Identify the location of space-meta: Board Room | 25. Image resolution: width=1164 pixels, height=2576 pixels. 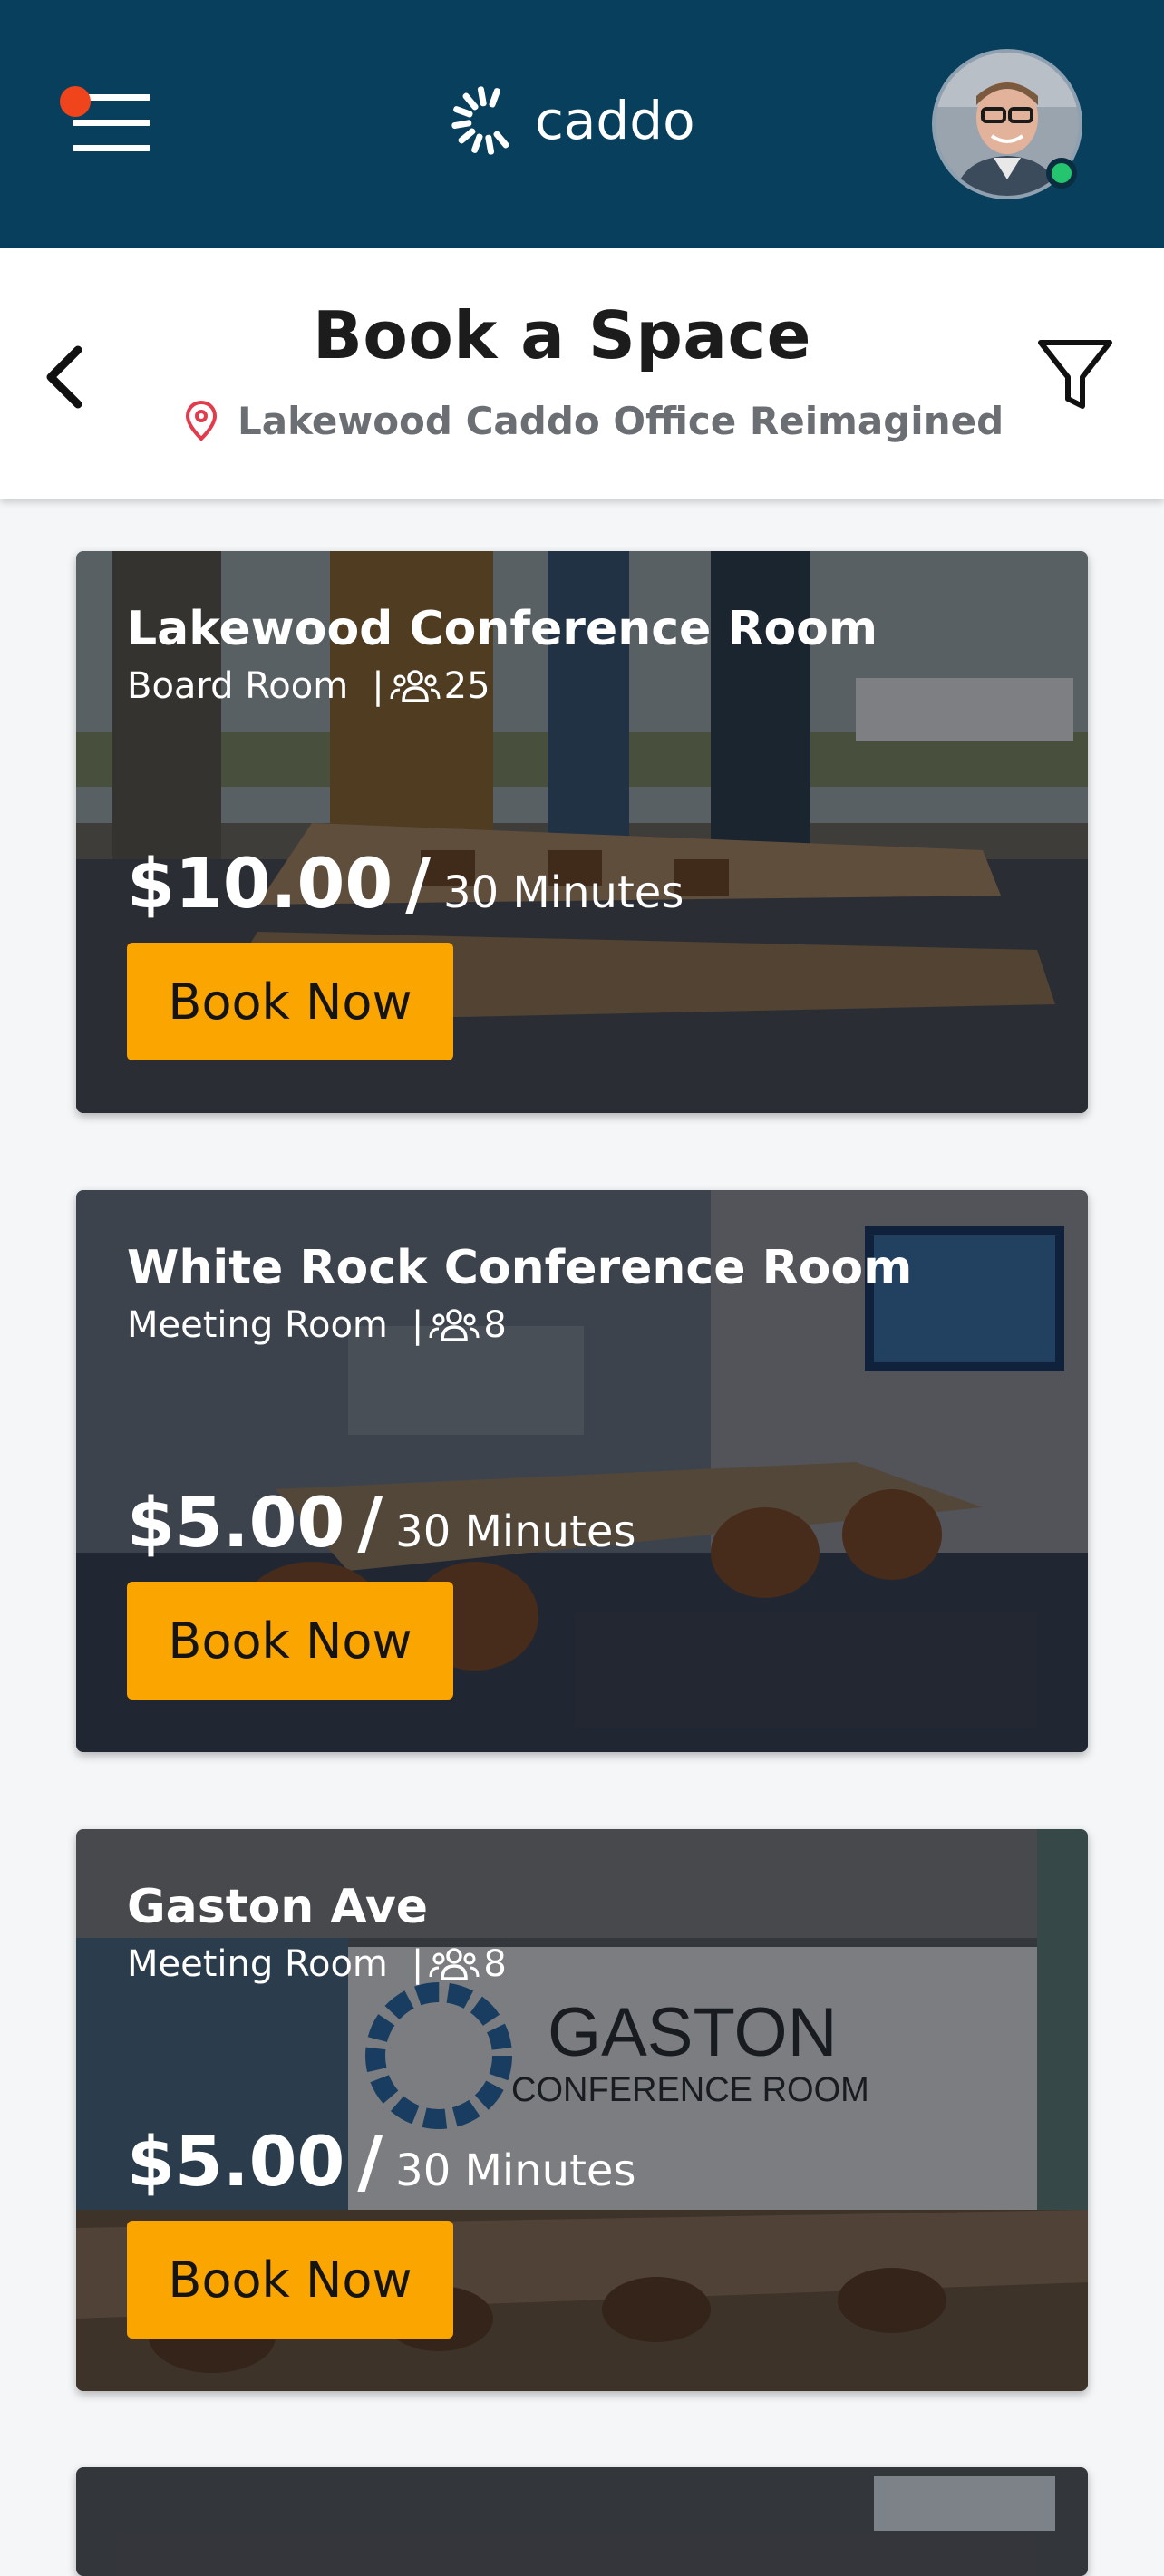
(309, 686).